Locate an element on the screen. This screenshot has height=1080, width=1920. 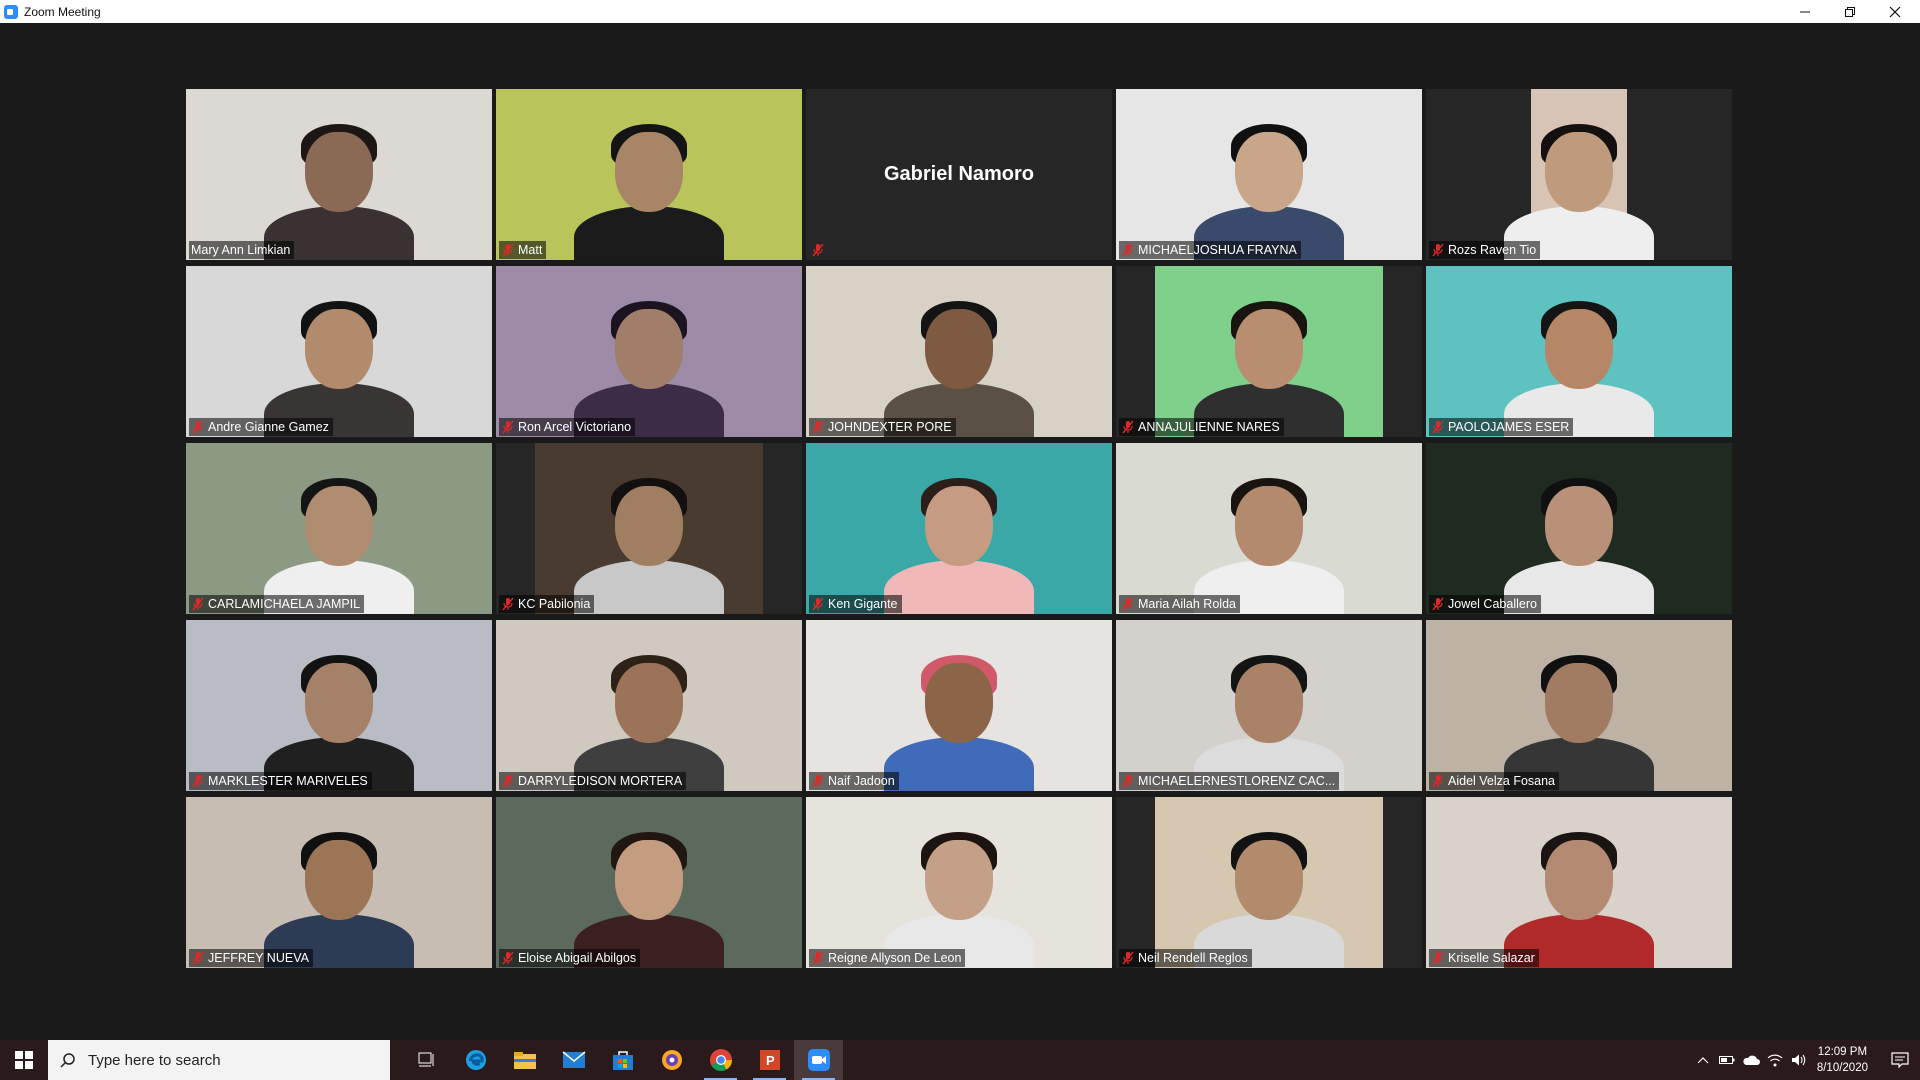
powerpoint-button: P is located at coordinates (769, 1060).